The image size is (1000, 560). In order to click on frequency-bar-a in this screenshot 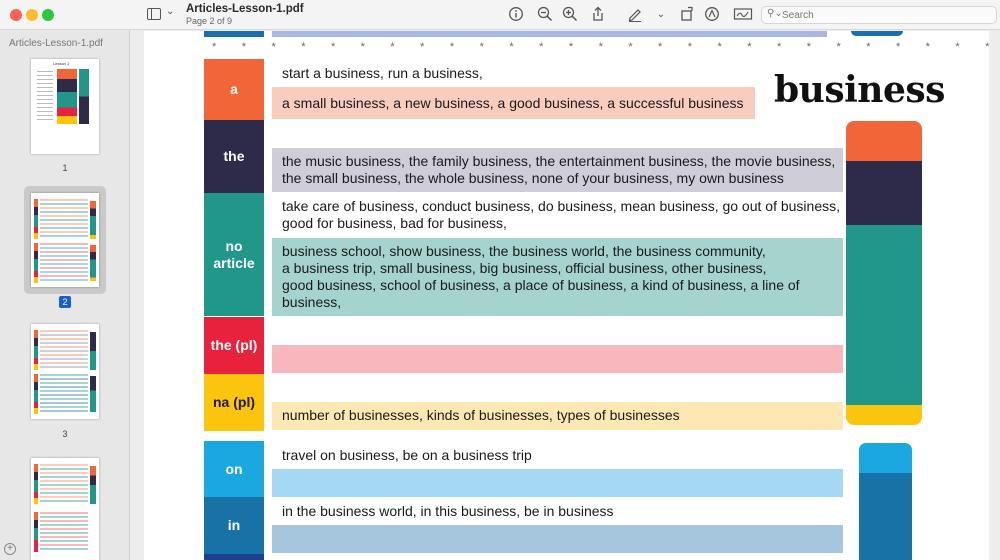, I will do `click(884, 141)`.